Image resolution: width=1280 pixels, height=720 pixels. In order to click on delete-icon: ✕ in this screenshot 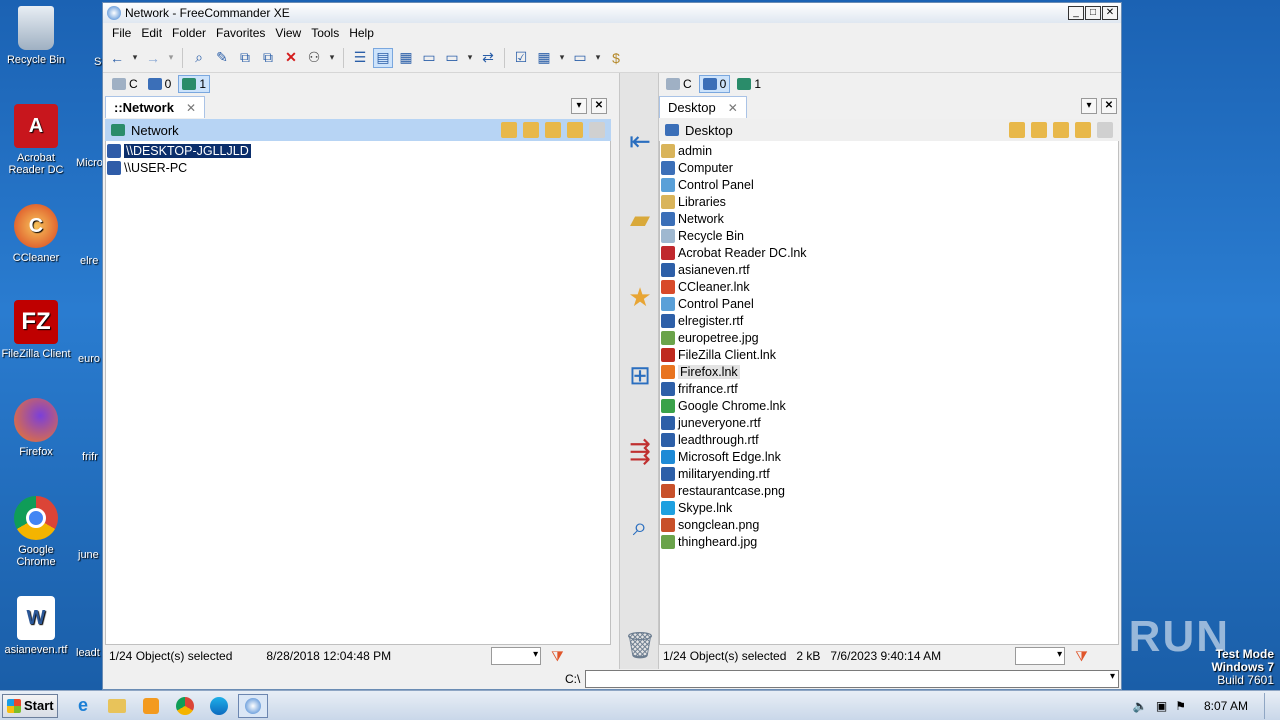, I will do `click(291, 58)`.